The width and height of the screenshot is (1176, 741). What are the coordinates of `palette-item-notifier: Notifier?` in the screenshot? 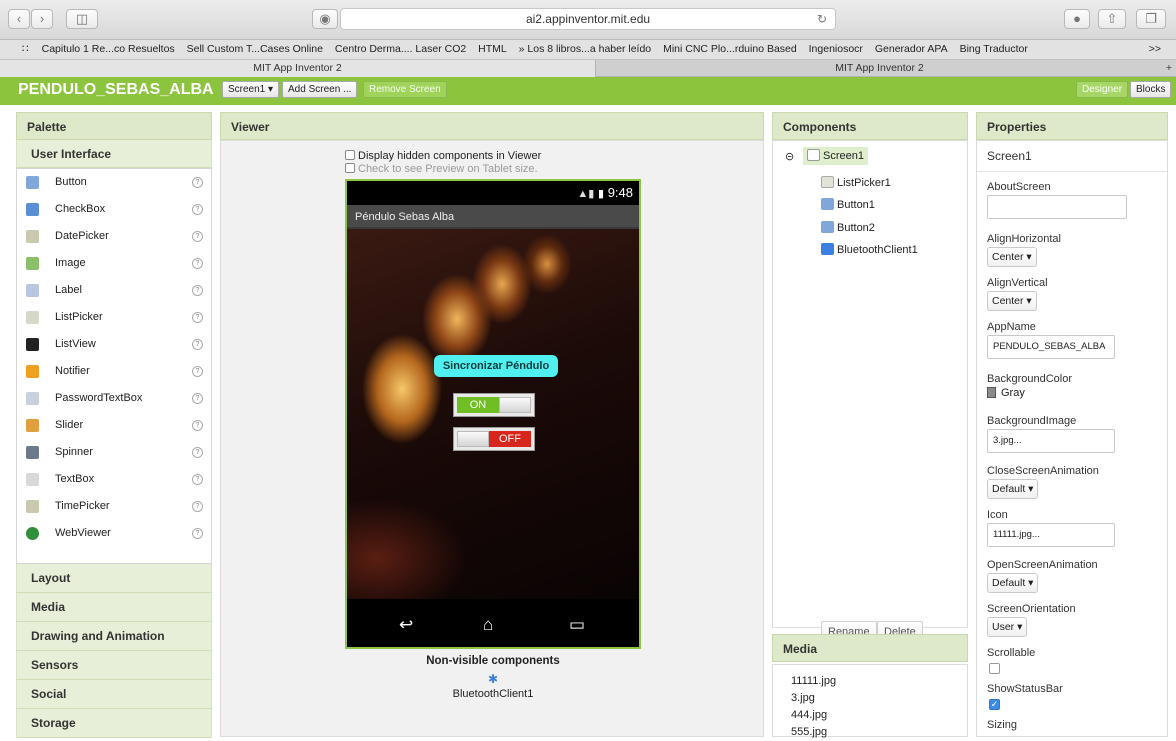 It's located at (114, 371).